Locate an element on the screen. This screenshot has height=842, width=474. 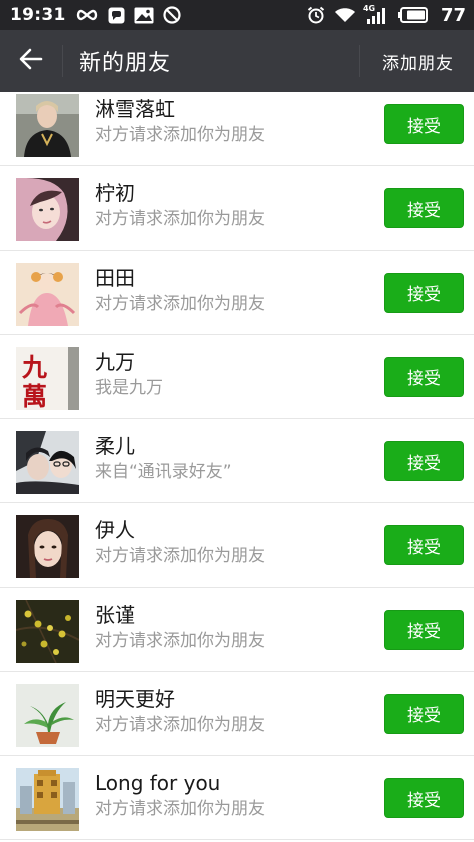
status-left: 19:31 is located at coordinates (95, 15).